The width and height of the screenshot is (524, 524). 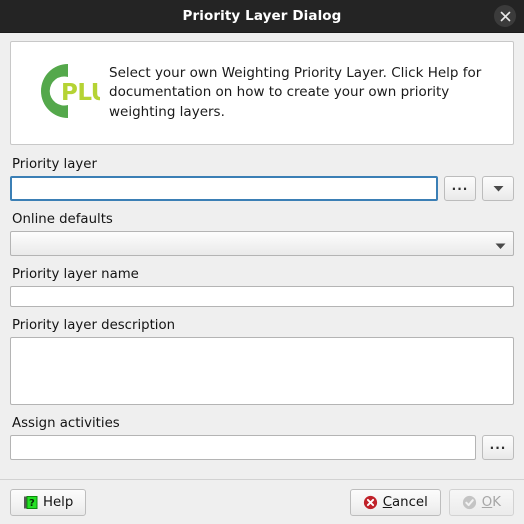 I want to click on priority-layer-name-input, so click(x=262, y=296).